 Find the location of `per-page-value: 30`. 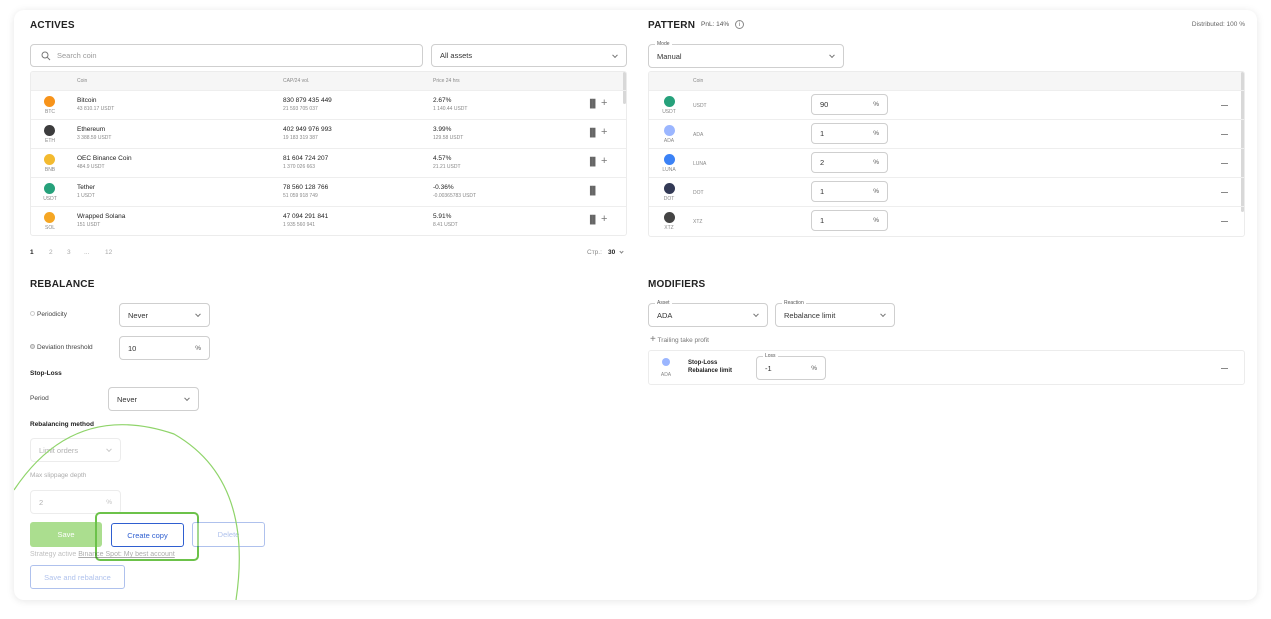

per-page-value: 30 is located at coordinates (611, 252).